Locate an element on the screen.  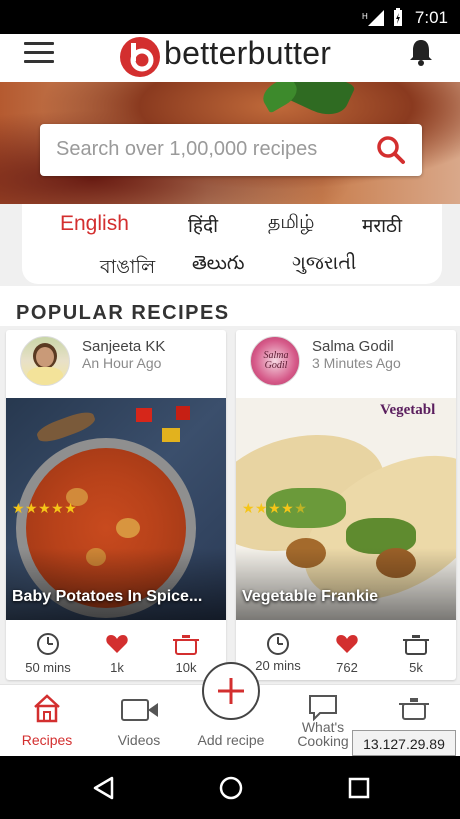
cook-time: 50 mins is located at coordinates (48, 667).